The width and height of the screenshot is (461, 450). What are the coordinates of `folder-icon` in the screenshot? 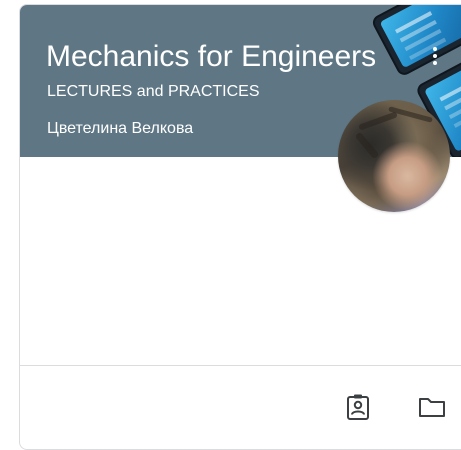 It's located at (432, 407).